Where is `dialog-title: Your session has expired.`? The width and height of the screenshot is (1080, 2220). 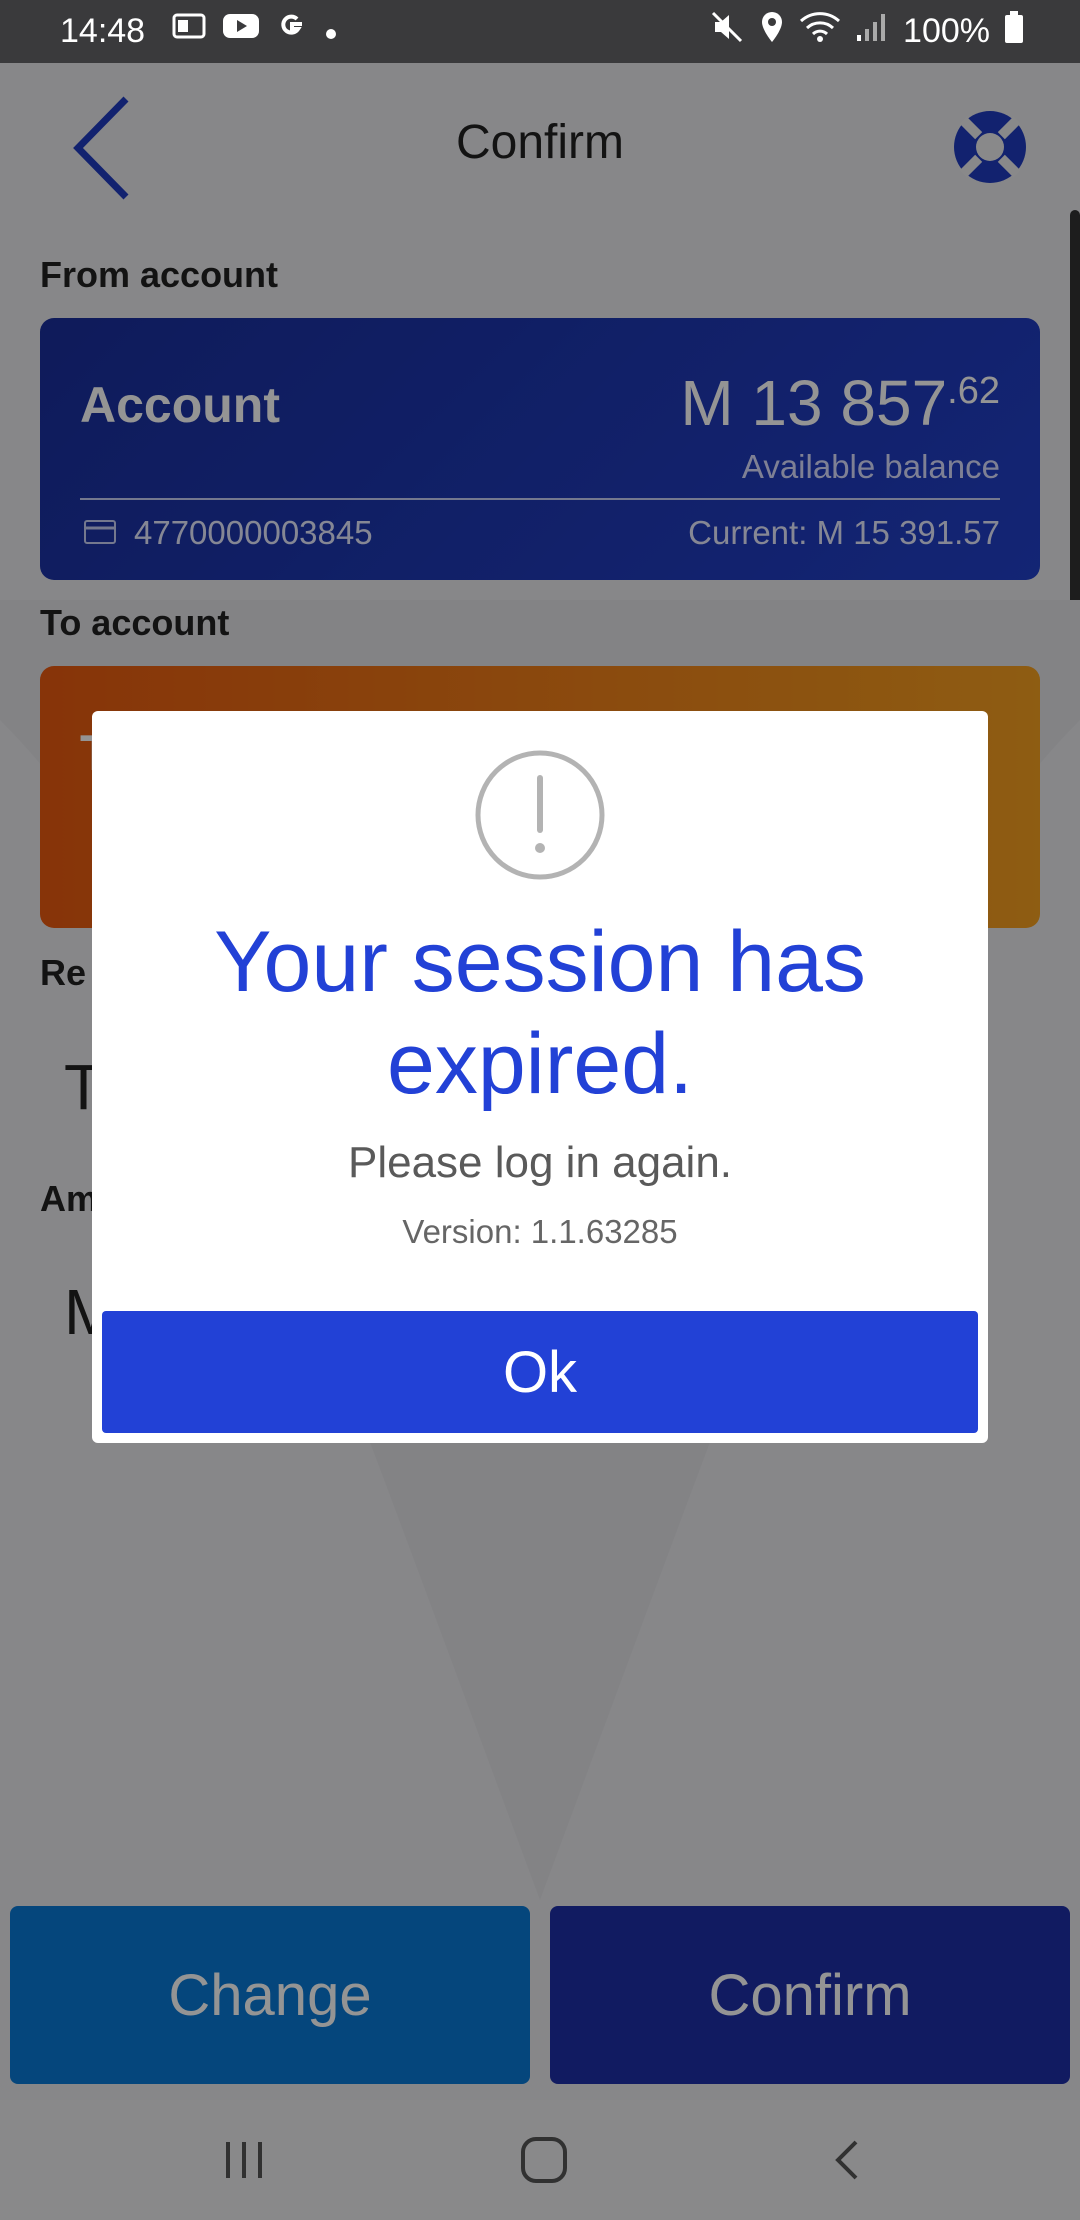 dialog-title: Your session has expired. is located at coordinates (540, 1013).